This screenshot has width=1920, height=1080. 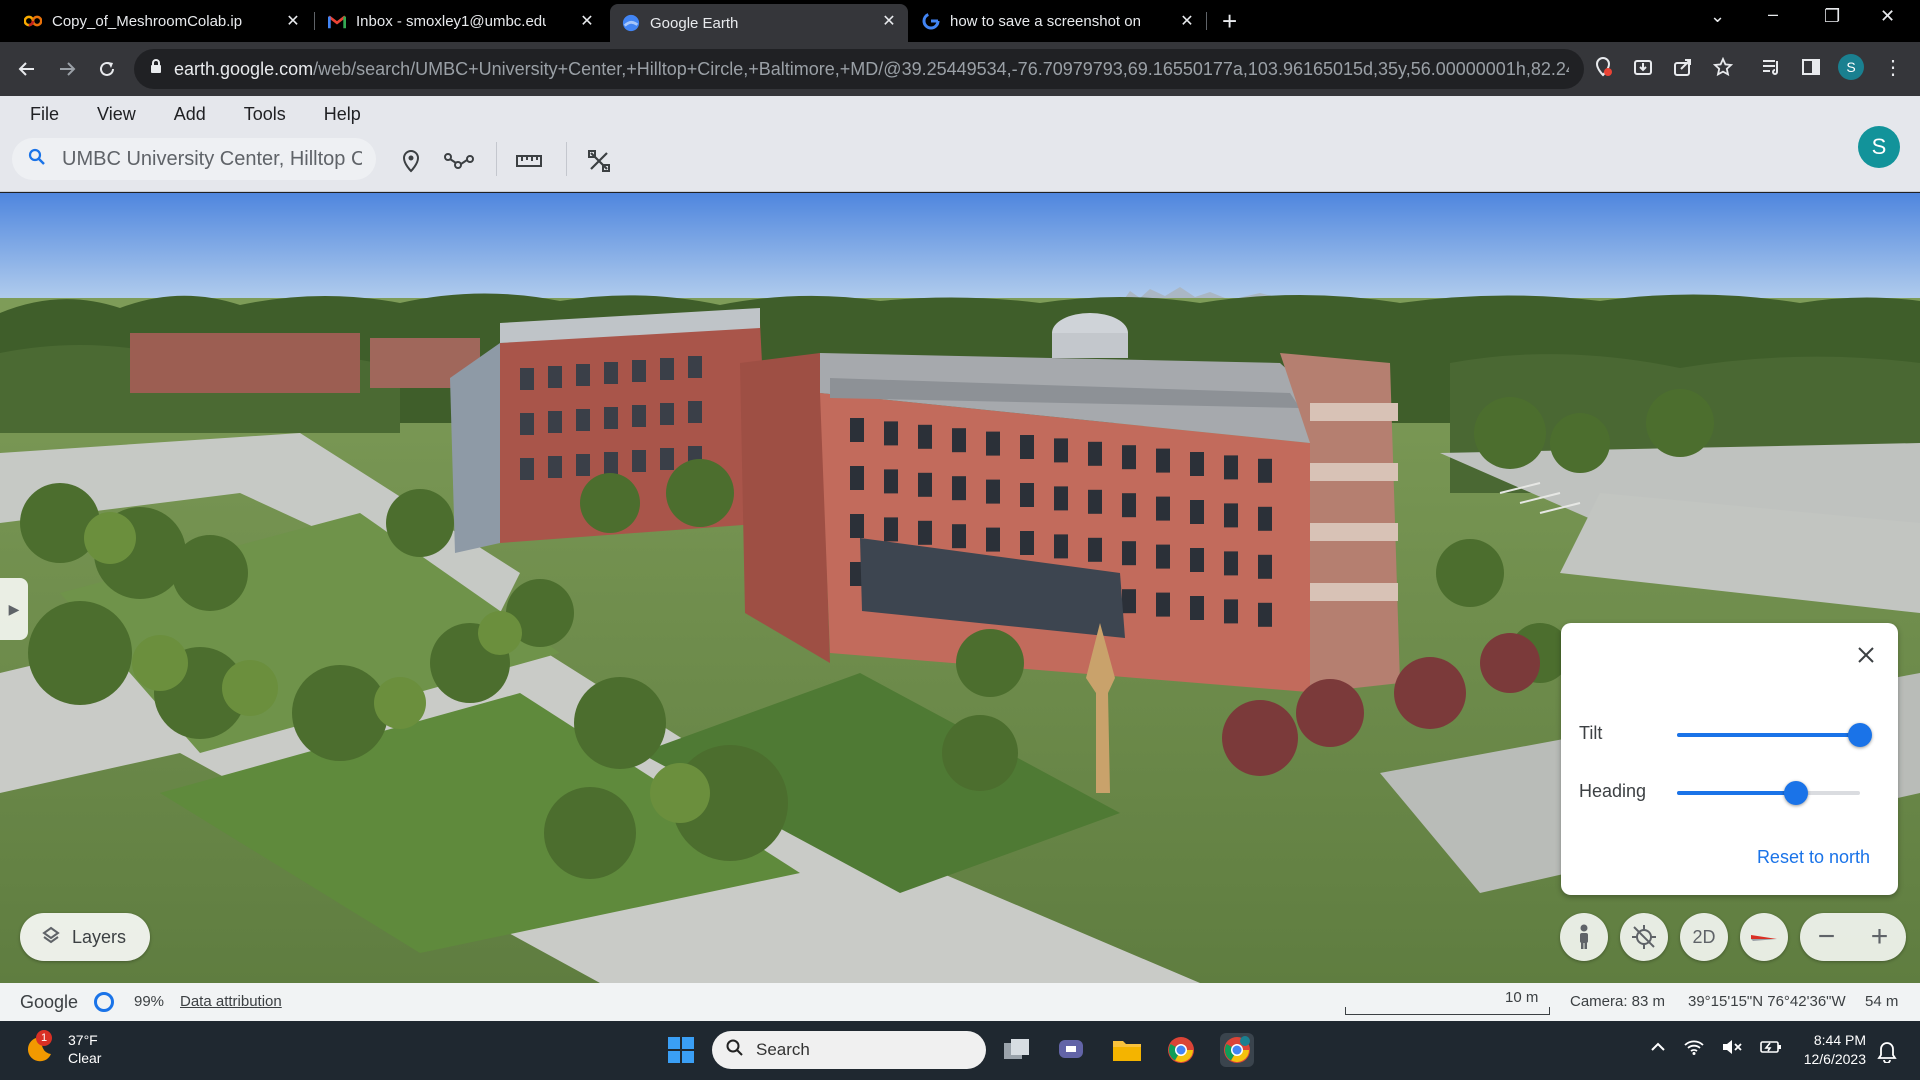 I want to click on windows-start-icon, so click(x=681, y=1050).